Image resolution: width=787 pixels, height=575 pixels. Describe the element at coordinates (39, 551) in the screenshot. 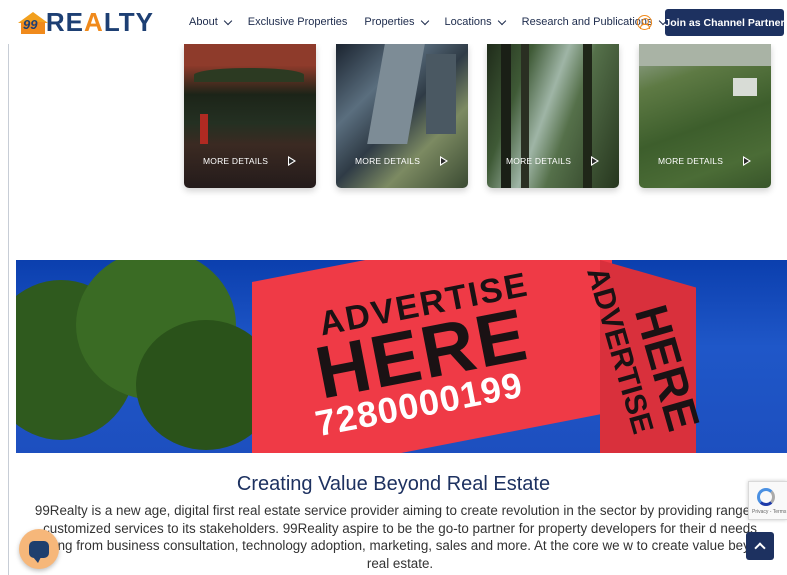

I see `chat-bubble-icon` at that location.